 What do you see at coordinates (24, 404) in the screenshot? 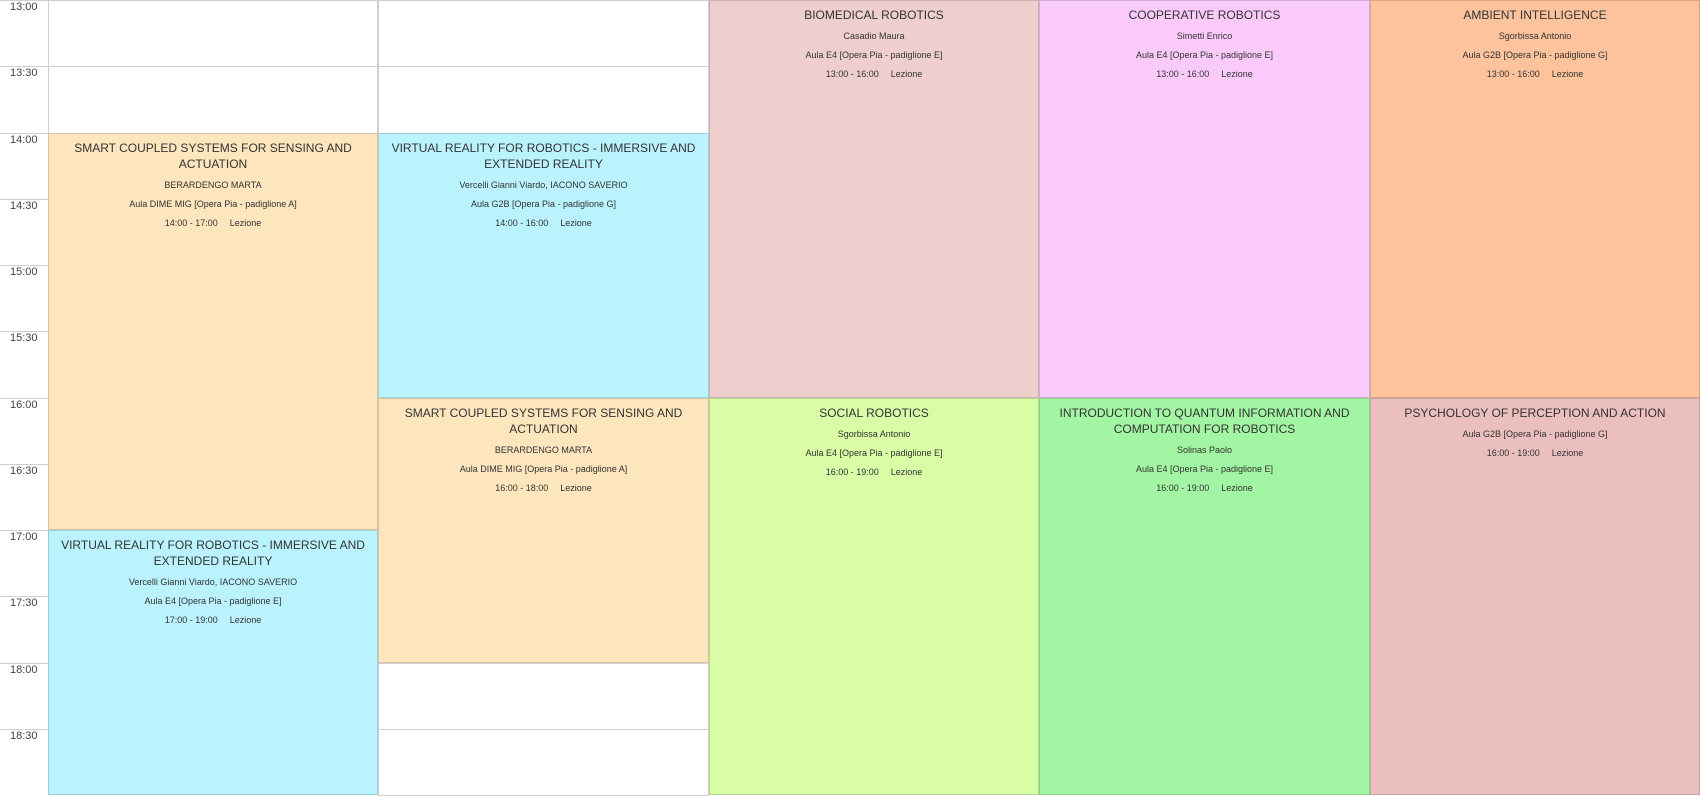
I see `time-label: 16:00` at bounding box center [24, 404].